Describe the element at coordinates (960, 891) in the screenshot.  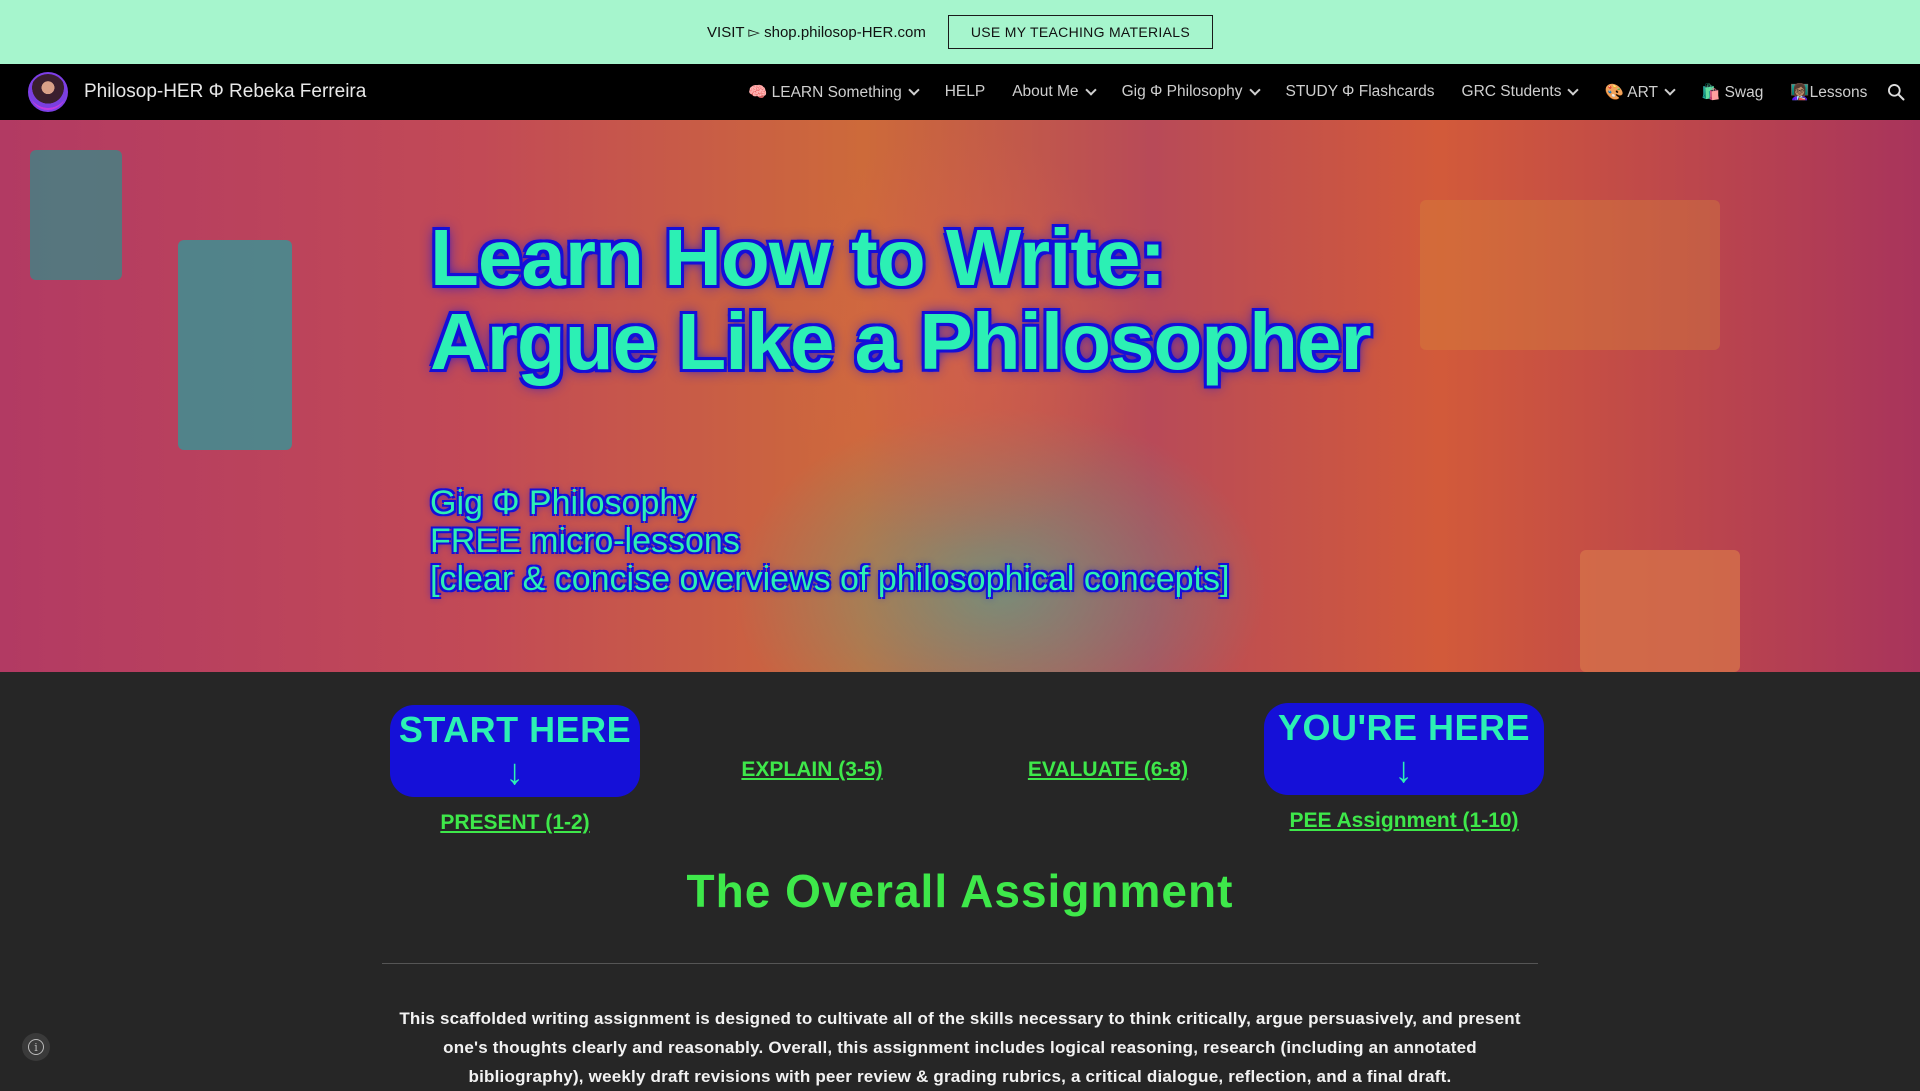
I see `section-title: The Overall Assignment` at that location.